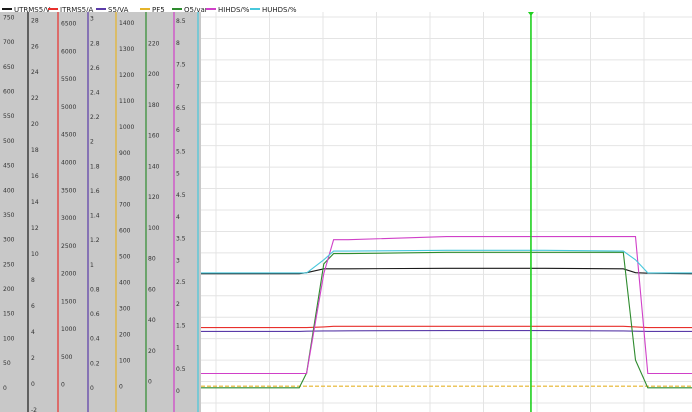 Image resolution: width=692 pixels, height=412 pixels. What do you see at coordinates (68, 218) in the screenshot?
I see `y-axis-tick-label: 3000` at bounding box center [68, 218].